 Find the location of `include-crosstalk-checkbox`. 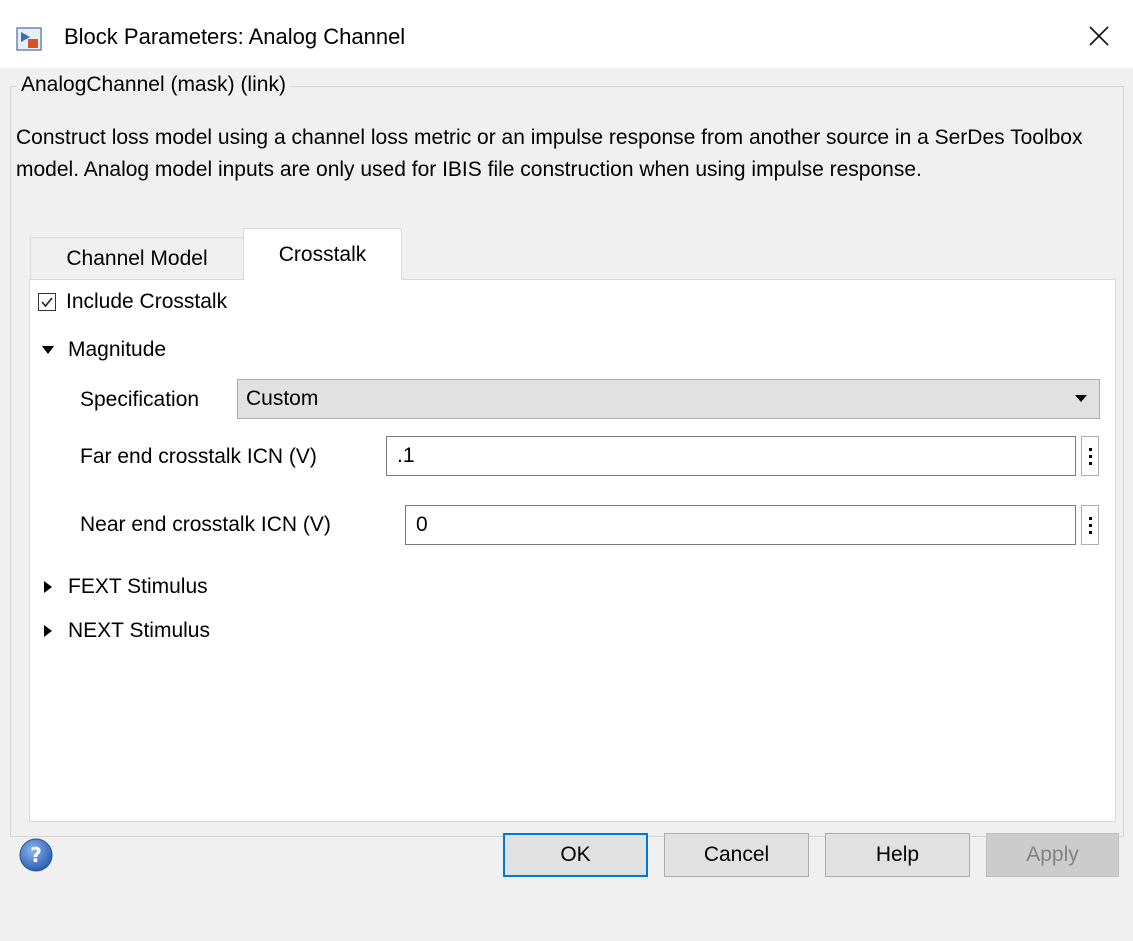

include-crosstalk-checkbox is located at coordinates (47, 302).